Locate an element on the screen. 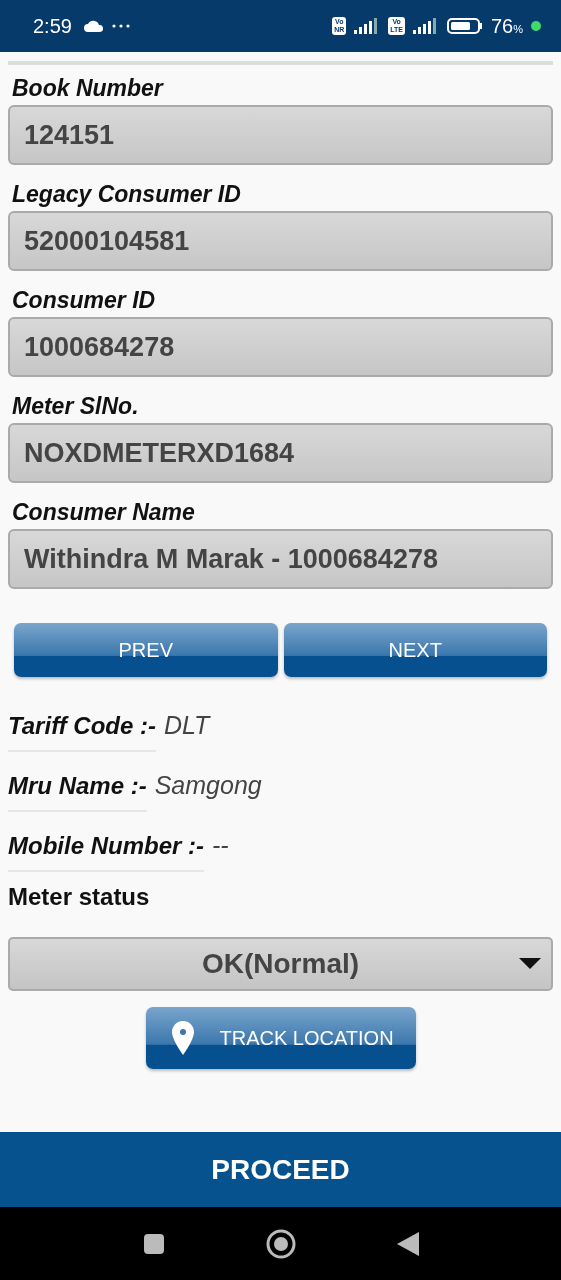 The height and width of the screenshot is (1280, 561). info-label: Mru Name :- is located at coordinates (77, 792).